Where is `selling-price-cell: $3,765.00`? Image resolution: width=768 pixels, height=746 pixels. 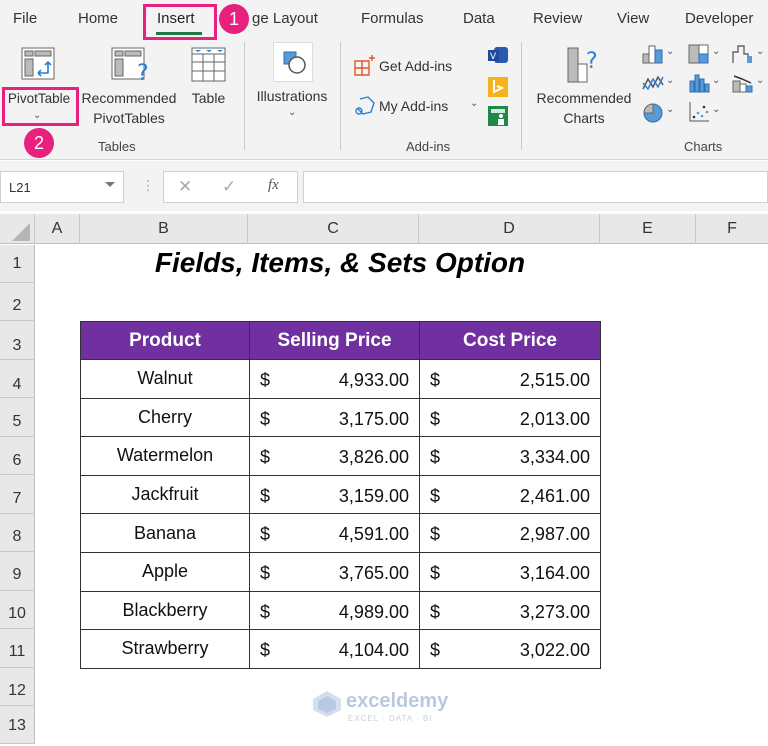 selling-price-cell: $3,765.00 is located at coordinates (334, 571).